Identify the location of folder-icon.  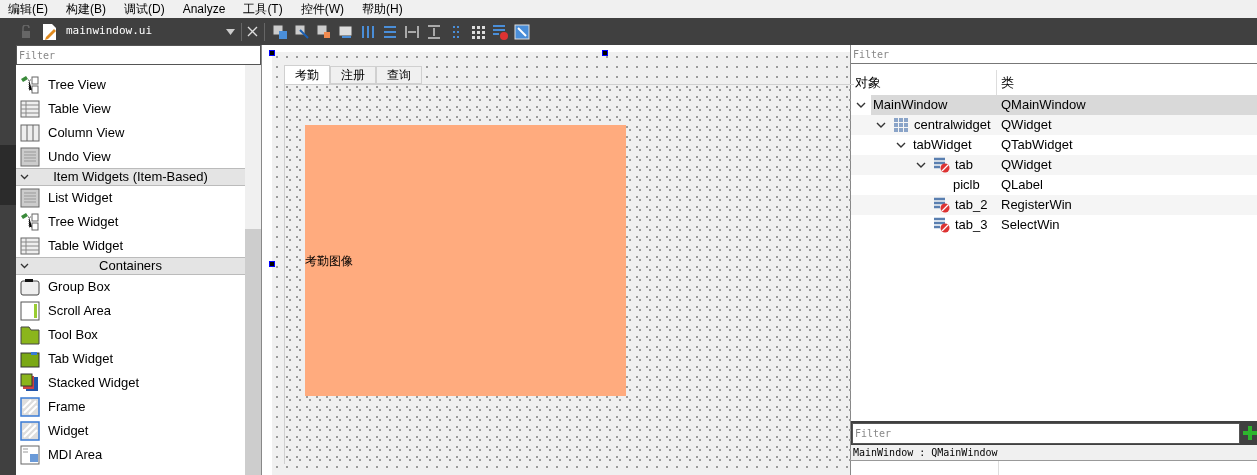
(30, 335).